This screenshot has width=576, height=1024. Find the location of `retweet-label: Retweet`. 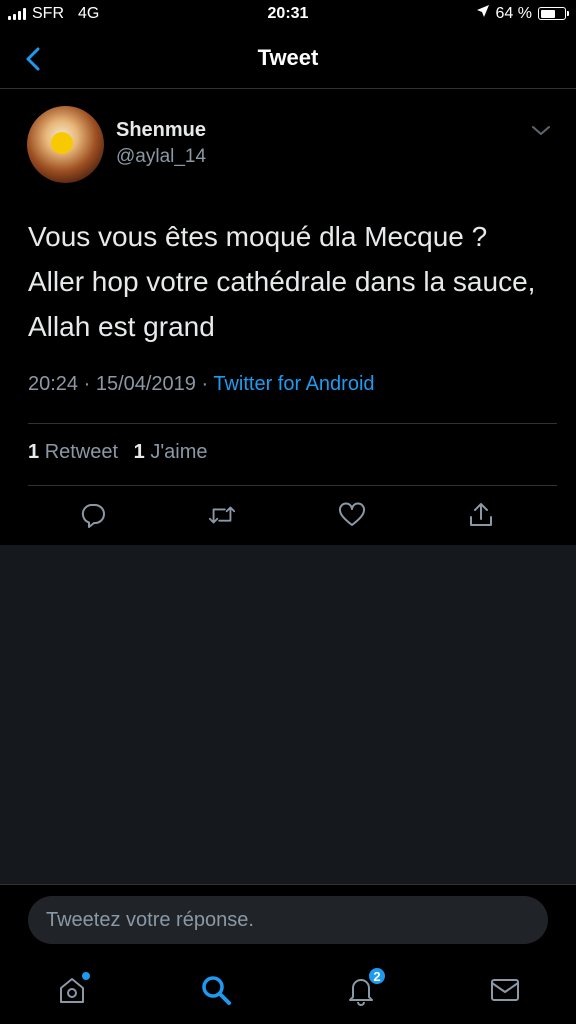

retweet-label: Retweet is located at coordinates (81, 452).